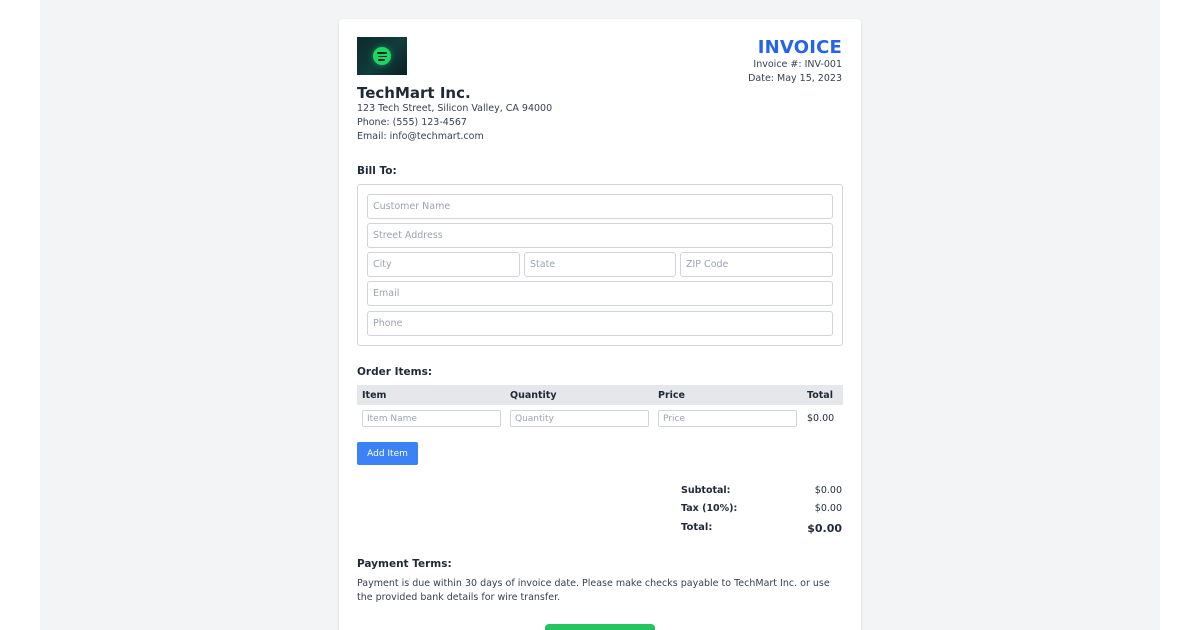 This screenshot has height=630, width=1200. I want to click on column-header-price: Price, so click(671, 395).